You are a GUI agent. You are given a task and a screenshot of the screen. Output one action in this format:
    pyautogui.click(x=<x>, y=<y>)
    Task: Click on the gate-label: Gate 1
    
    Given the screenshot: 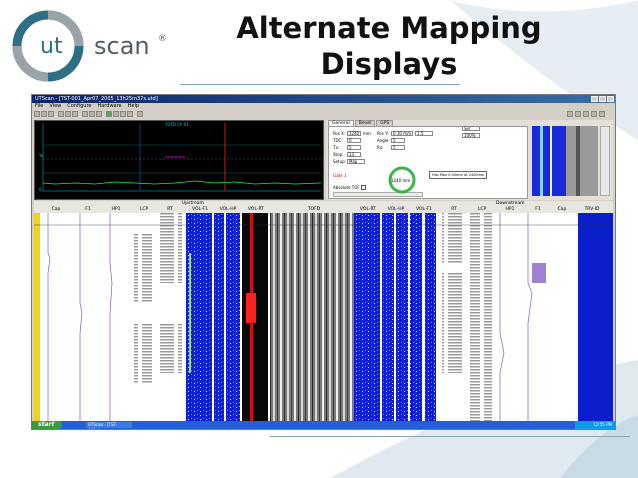 What is the action you would take?
    pyautogui.click(x=340, y=175)
    